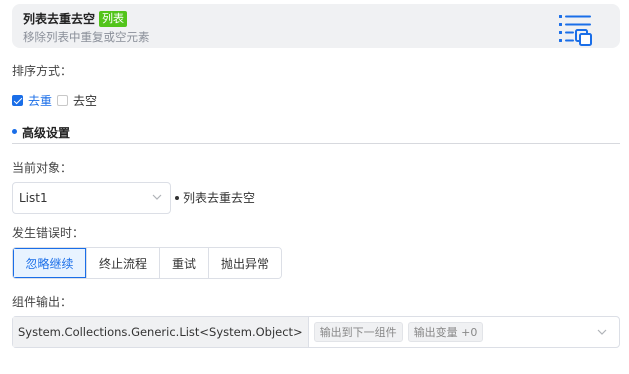 Image resolution: width=629 pixels, height=374 pixels. I want to click on remove-empty-checkbox, so click(63, 100).